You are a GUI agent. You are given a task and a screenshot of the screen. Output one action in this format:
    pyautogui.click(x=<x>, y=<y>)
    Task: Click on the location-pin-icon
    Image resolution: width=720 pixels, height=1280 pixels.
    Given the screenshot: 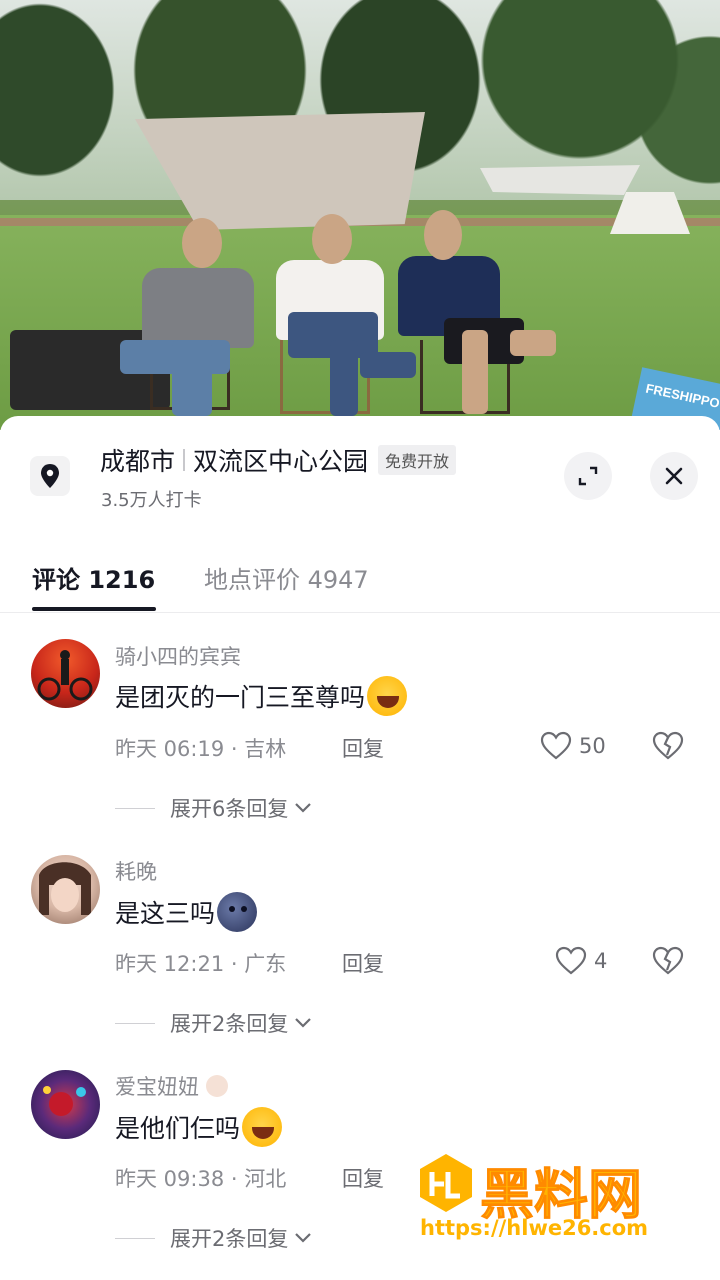 What is the action you would take?
    pyautogui.click(x=50, y=476)
    